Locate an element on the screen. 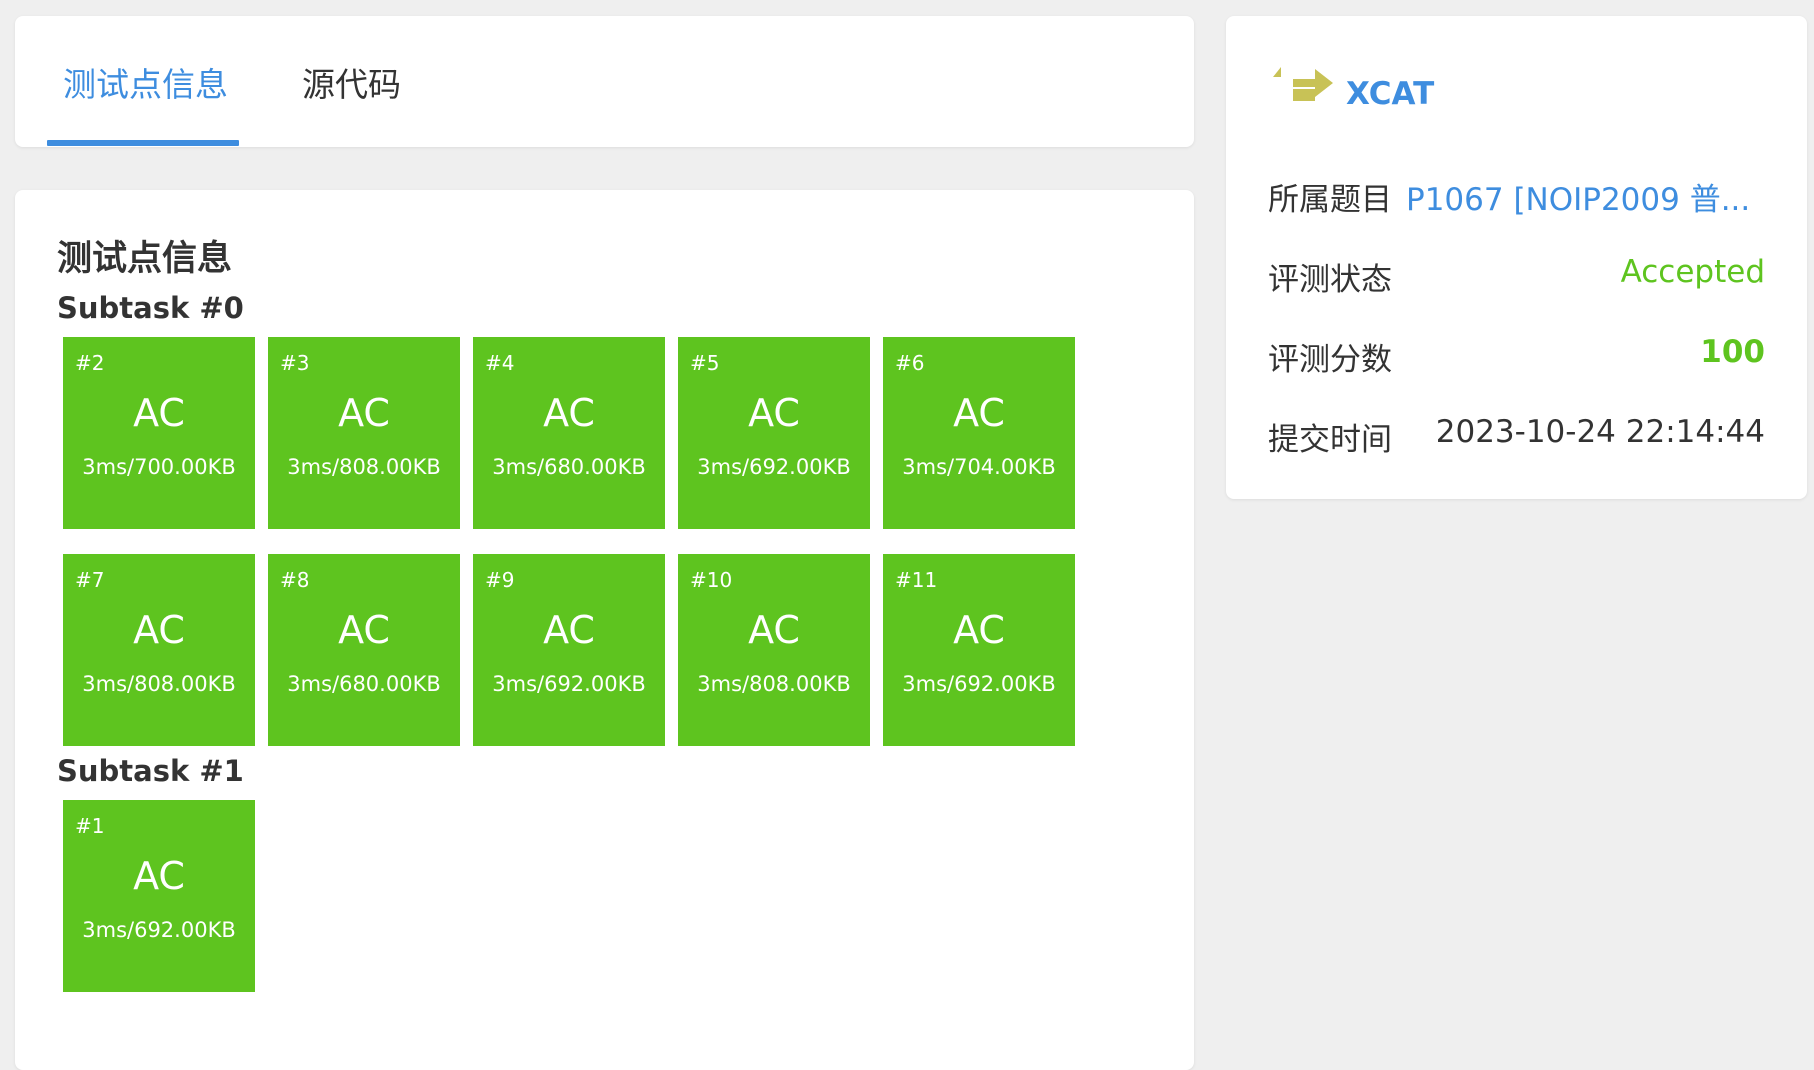 The height and width of the screenshot is (1070, 1814). testcase-tile: #5 AC 3ms/692.00KB is located at coordinates (774, 433).